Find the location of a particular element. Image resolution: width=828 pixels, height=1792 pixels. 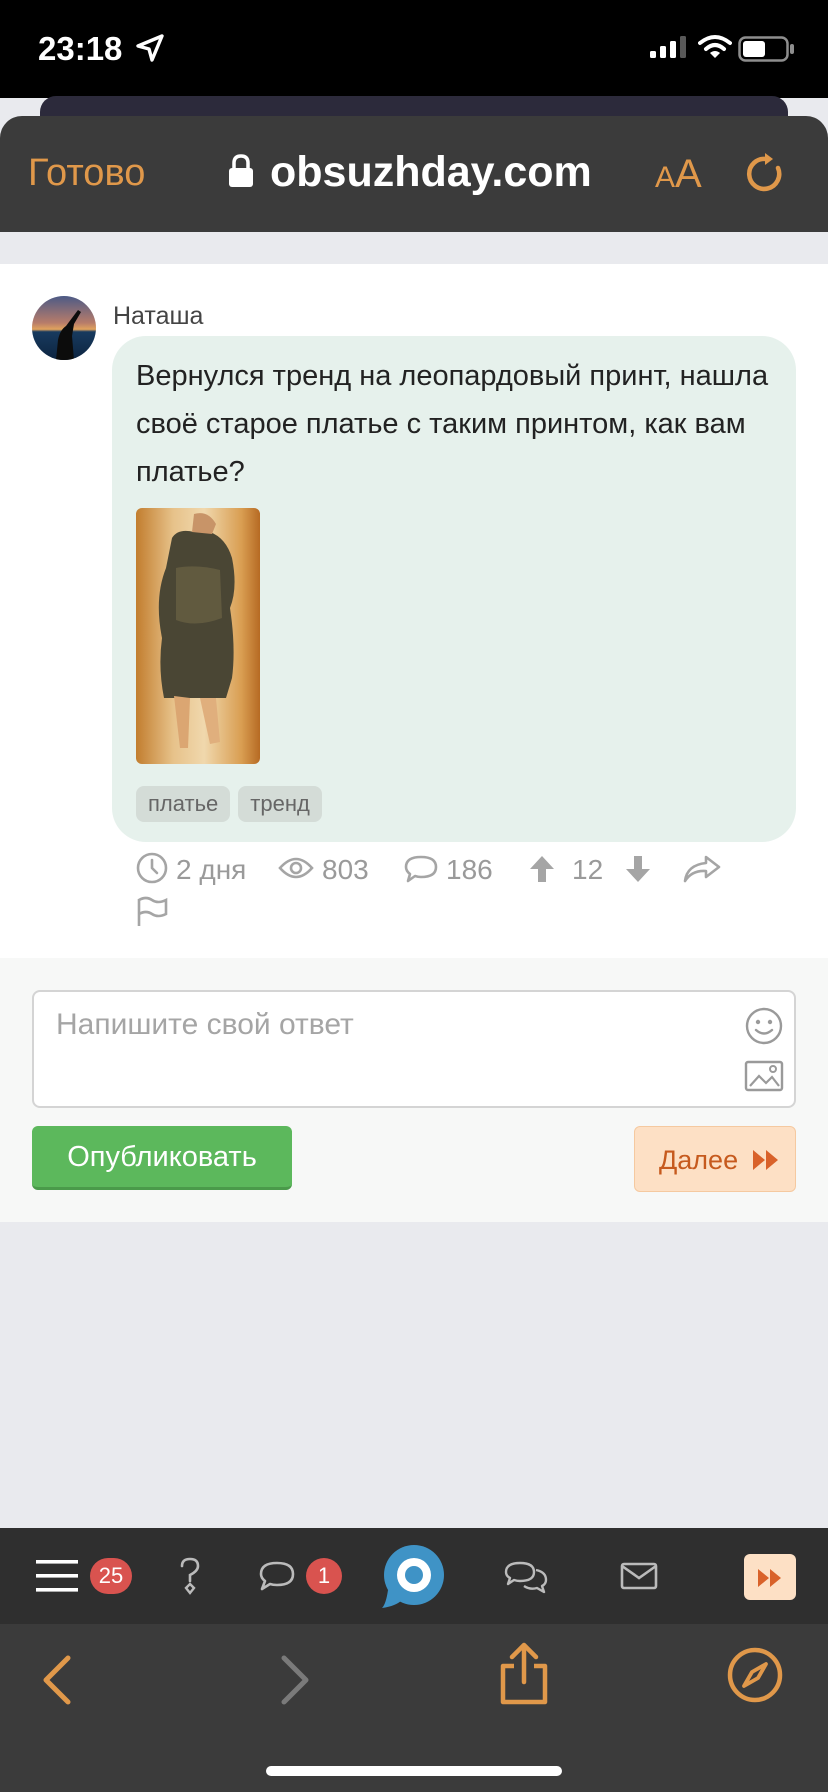

author-name: Наташа is located at coordinates (158, 316).